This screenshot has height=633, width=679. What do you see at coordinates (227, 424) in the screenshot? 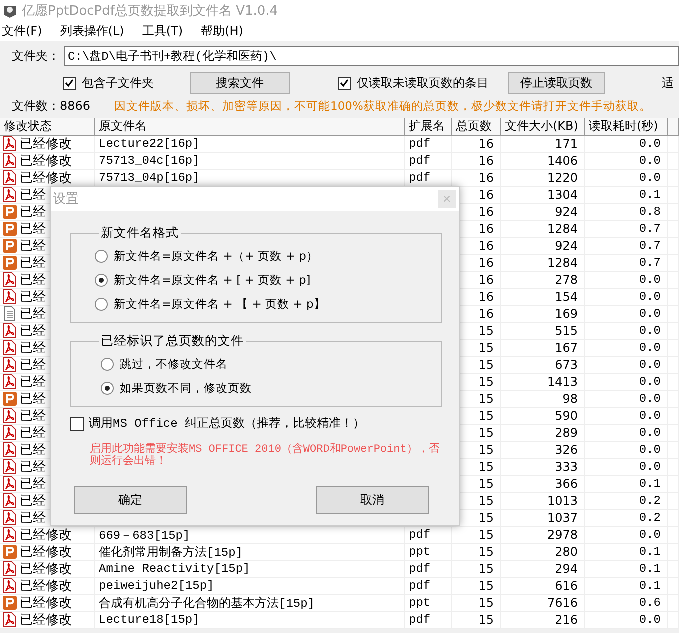
I see `checkbox-label: 调用MS Office 纠正总页数（推荐，比较精准！）` at bounding box center [227, 424].